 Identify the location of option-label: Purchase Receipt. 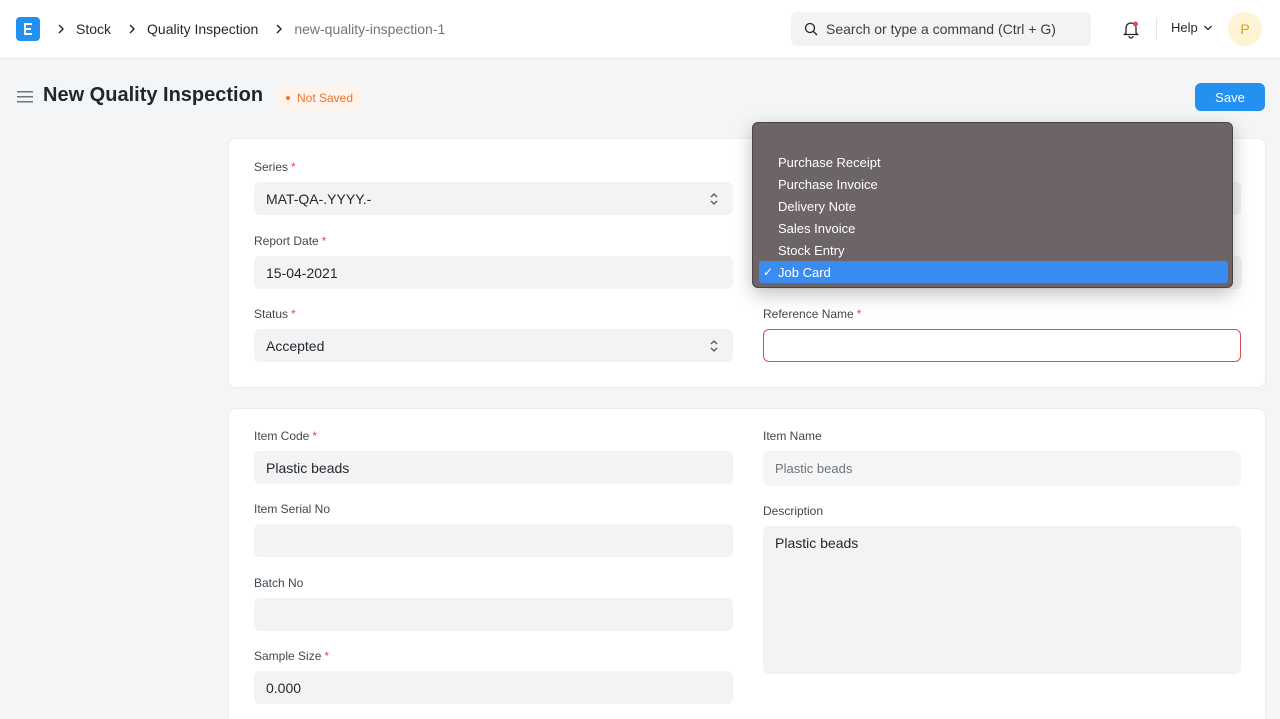
(829, 162).